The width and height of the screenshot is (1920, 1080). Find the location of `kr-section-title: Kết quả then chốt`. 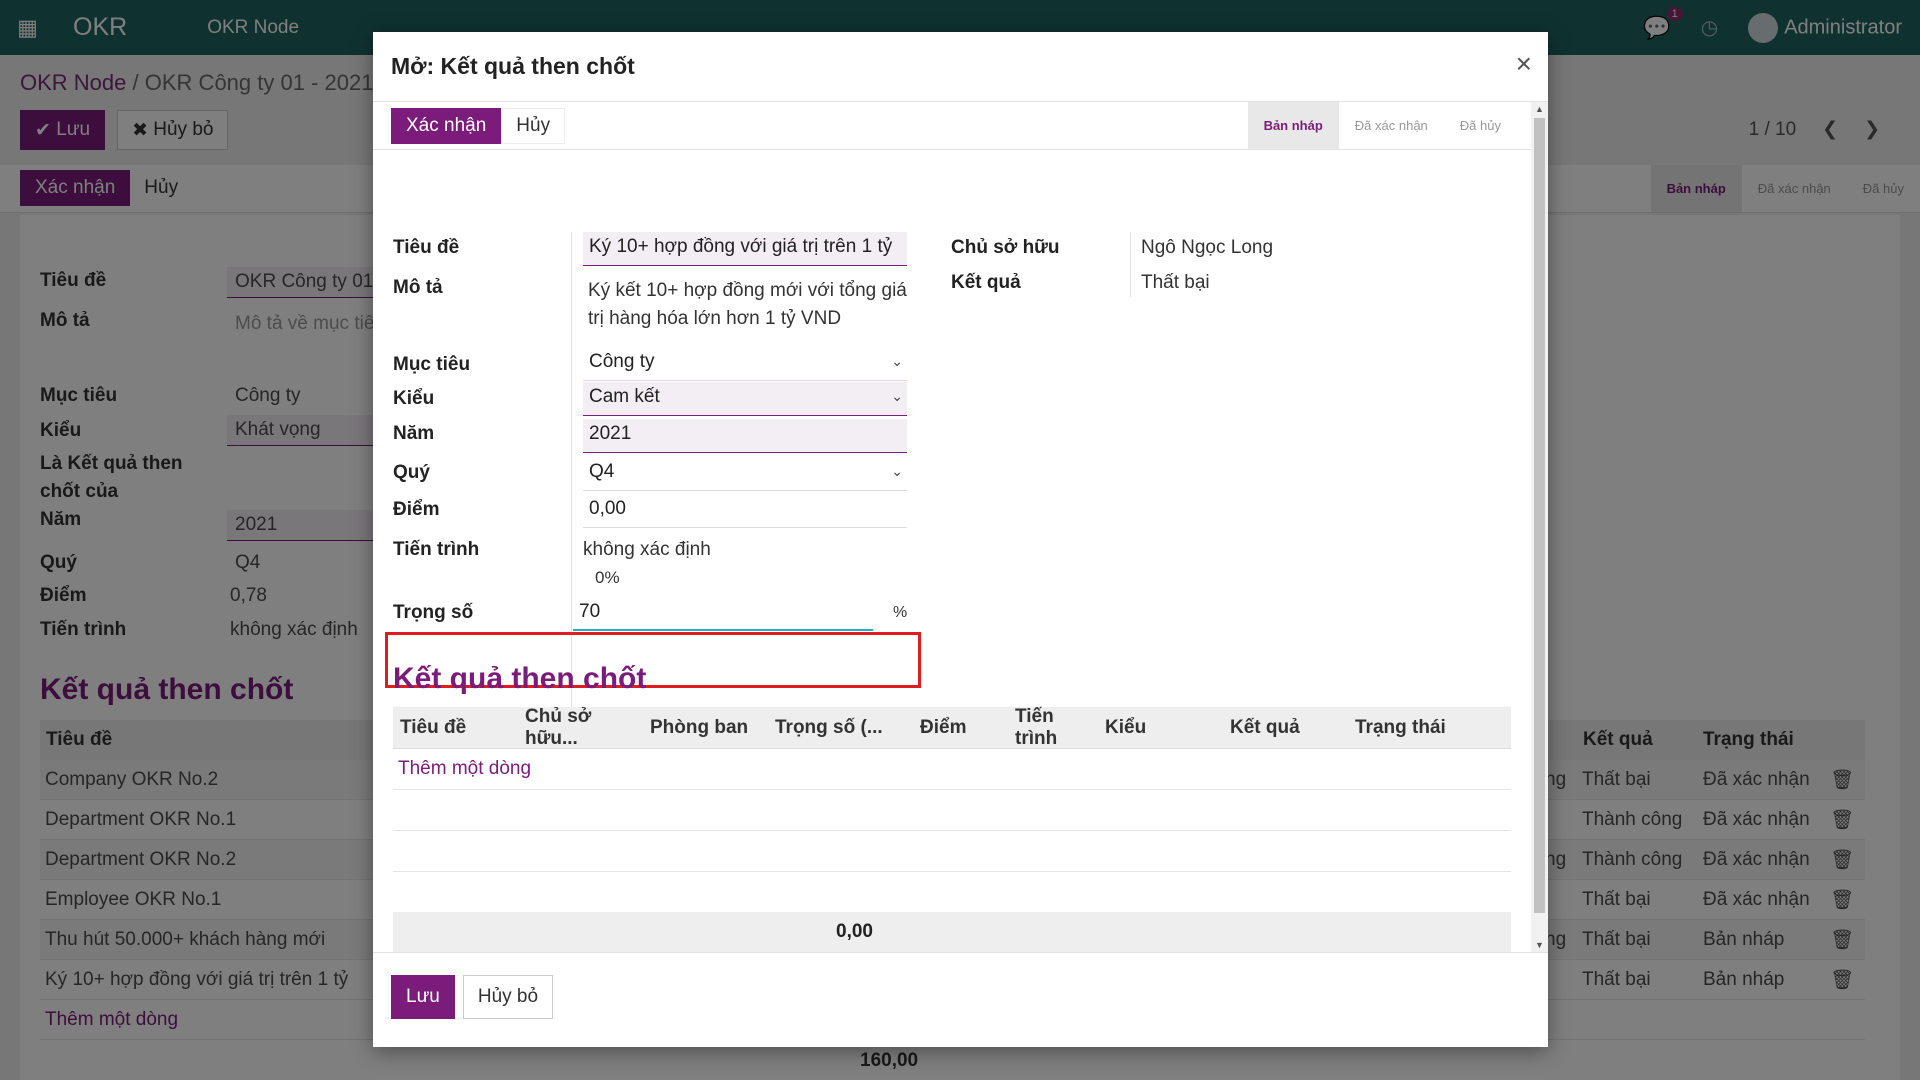

kr-section-title: Kết quả then chốt is located at coordinates (520, 678).